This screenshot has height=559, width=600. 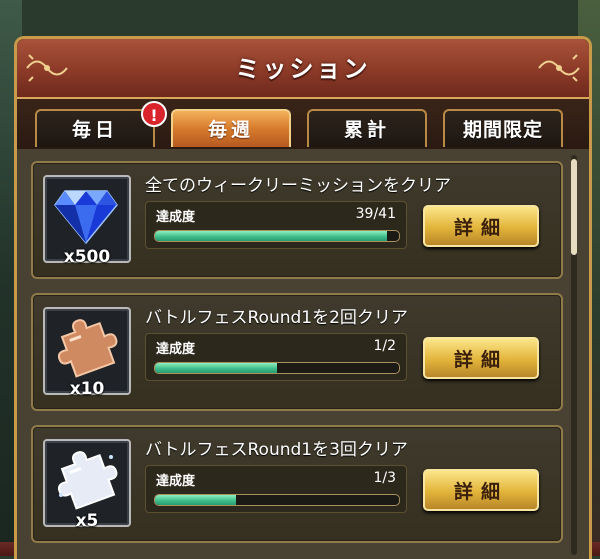 I want to click on mission-title: 全てのウィークリーミッションをクリア, so click(x=298, y=186).